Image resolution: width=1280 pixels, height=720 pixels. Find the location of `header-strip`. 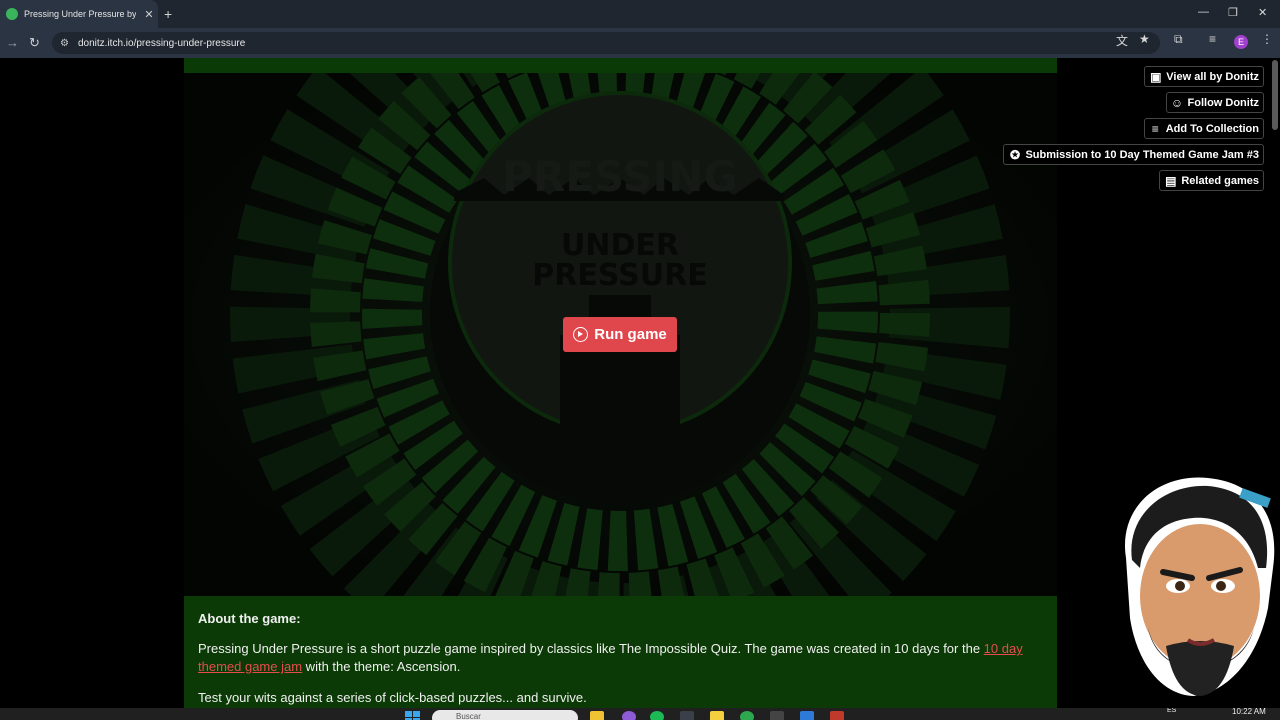

header-strip is located at coordinates (620, 65).